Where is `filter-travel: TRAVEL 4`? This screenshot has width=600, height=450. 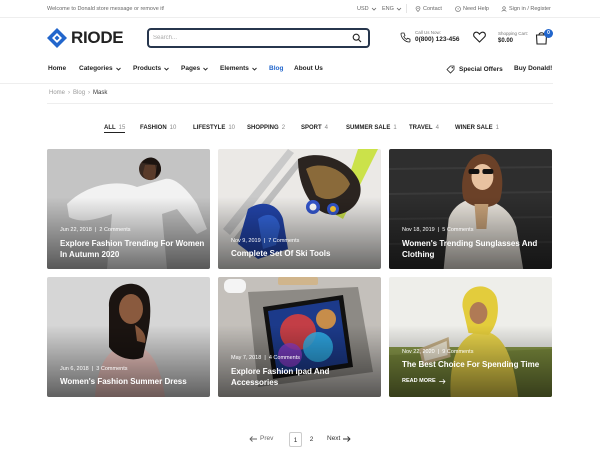
filter-travel: TRAVEL 4 is located at coordinates (424, 128).